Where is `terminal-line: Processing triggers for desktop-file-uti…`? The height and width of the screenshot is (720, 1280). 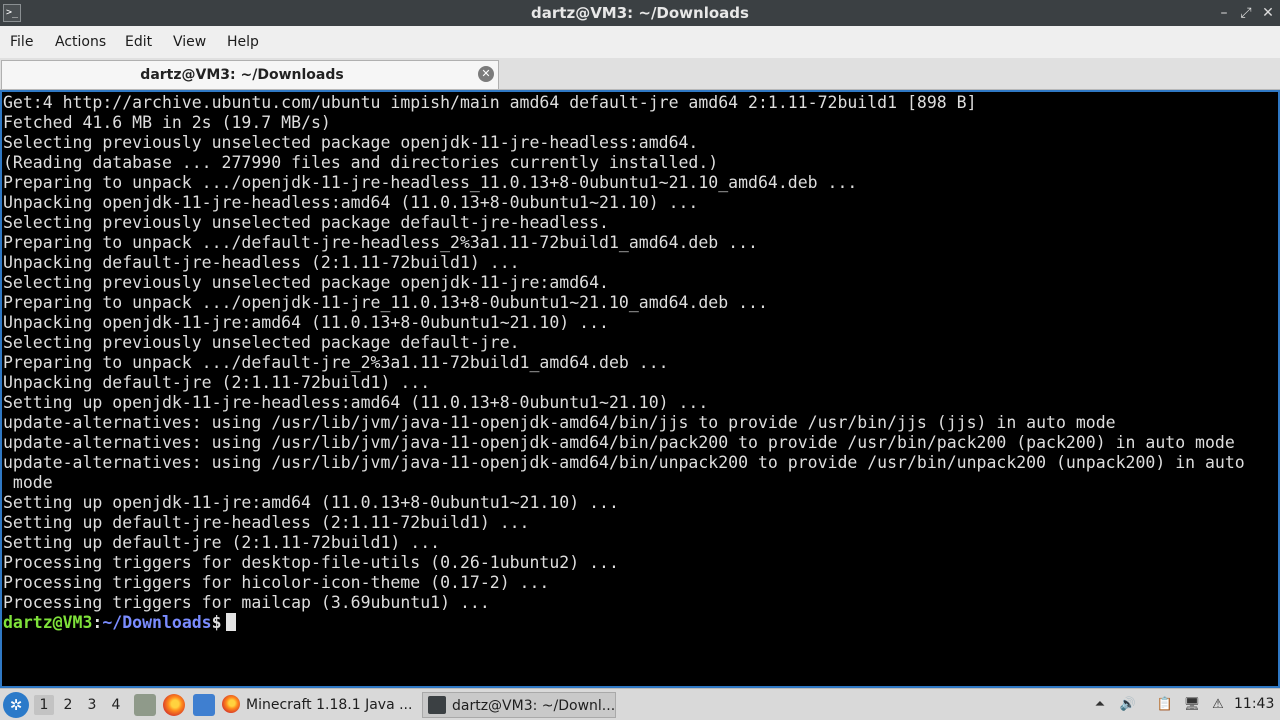
terminal-line: Processing triggers for desktop-file-uti… is located at coordinates (311, 562).